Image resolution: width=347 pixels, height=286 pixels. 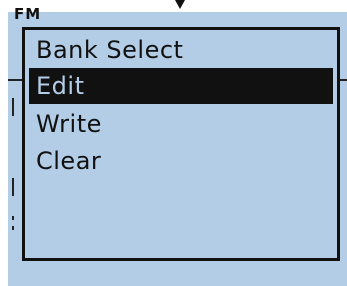 What do you see at coordinates (181, 50) in the screenshot?
I see `menu-item-bank-select: Bank Select` at bounding box center [181, 50].